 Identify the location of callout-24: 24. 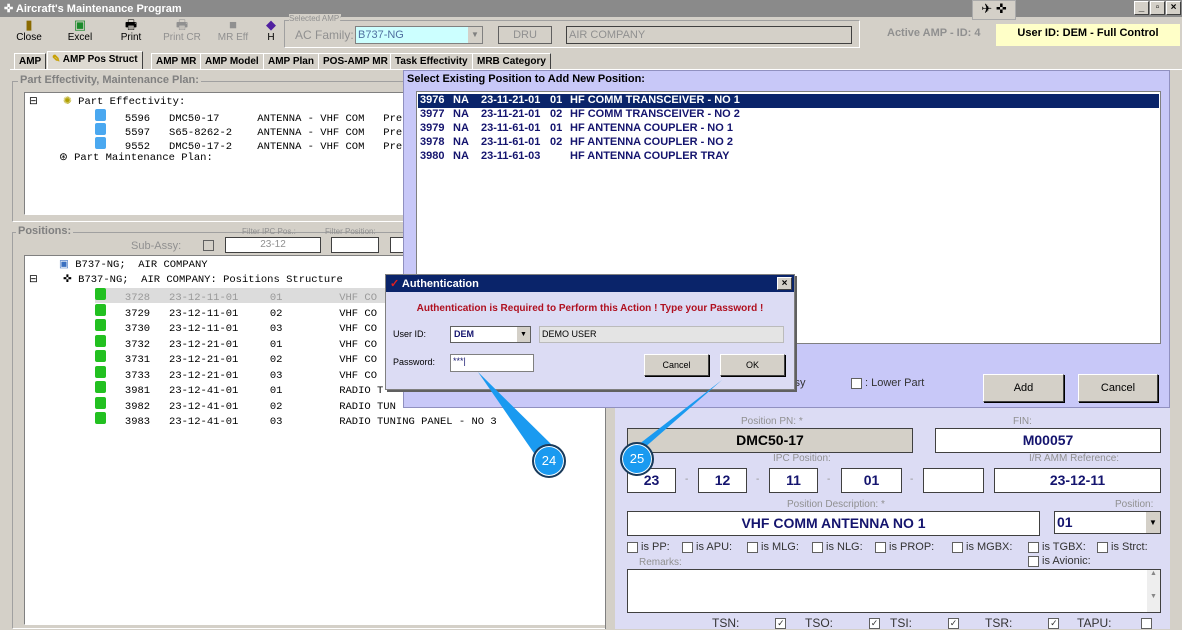
(549, 461).